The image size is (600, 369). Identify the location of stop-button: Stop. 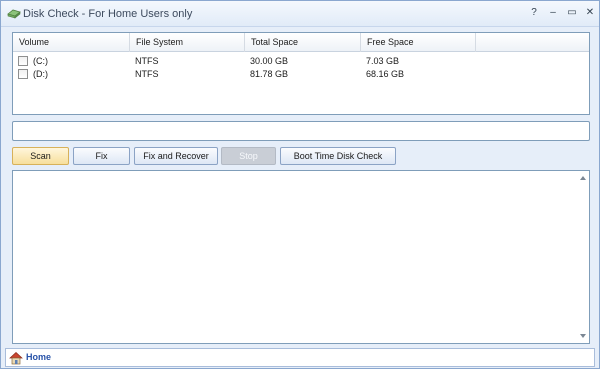
(248, 156).